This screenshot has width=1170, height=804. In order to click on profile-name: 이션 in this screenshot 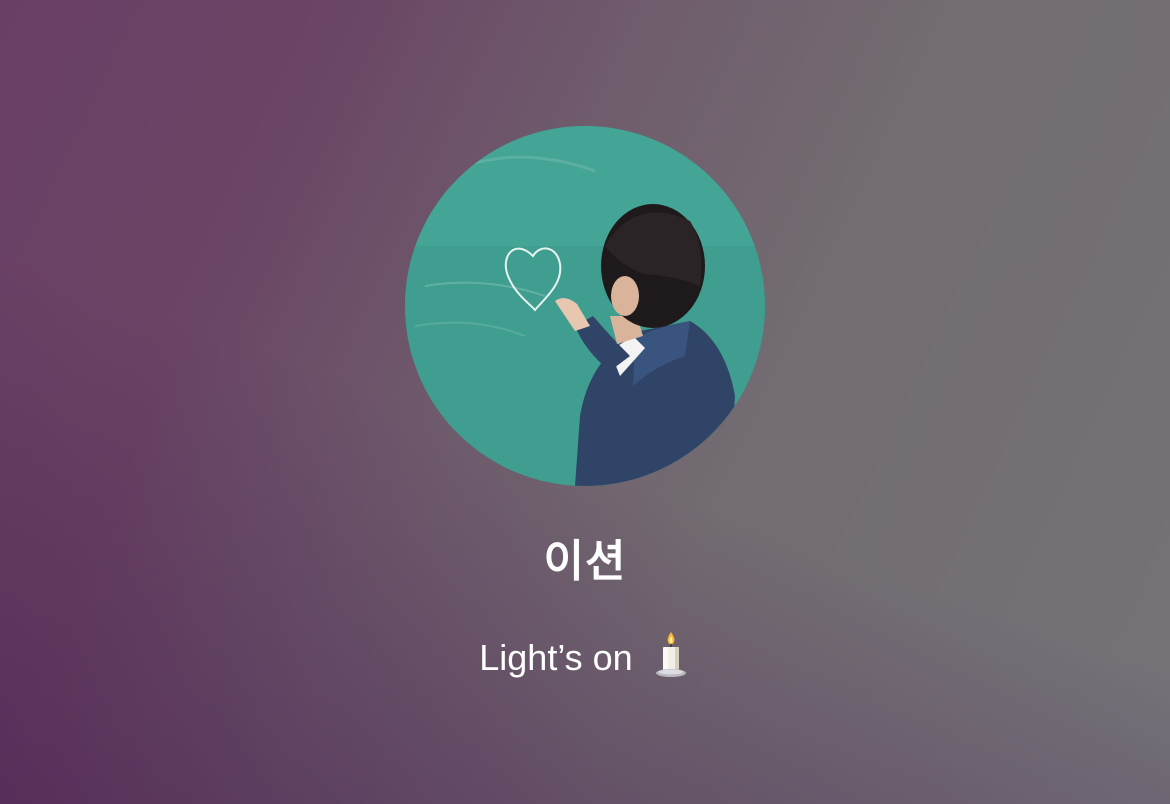, I will do `click(585, 561)`.